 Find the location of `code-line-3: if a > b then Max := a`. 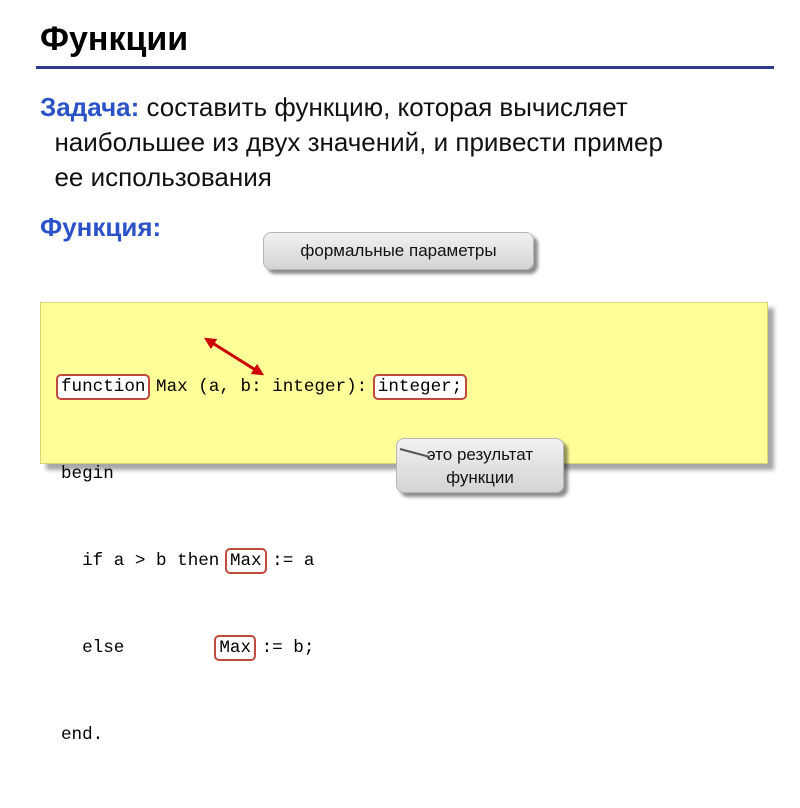

code-line-3: if a > b then Max := a is located at coordinates (261, 561).